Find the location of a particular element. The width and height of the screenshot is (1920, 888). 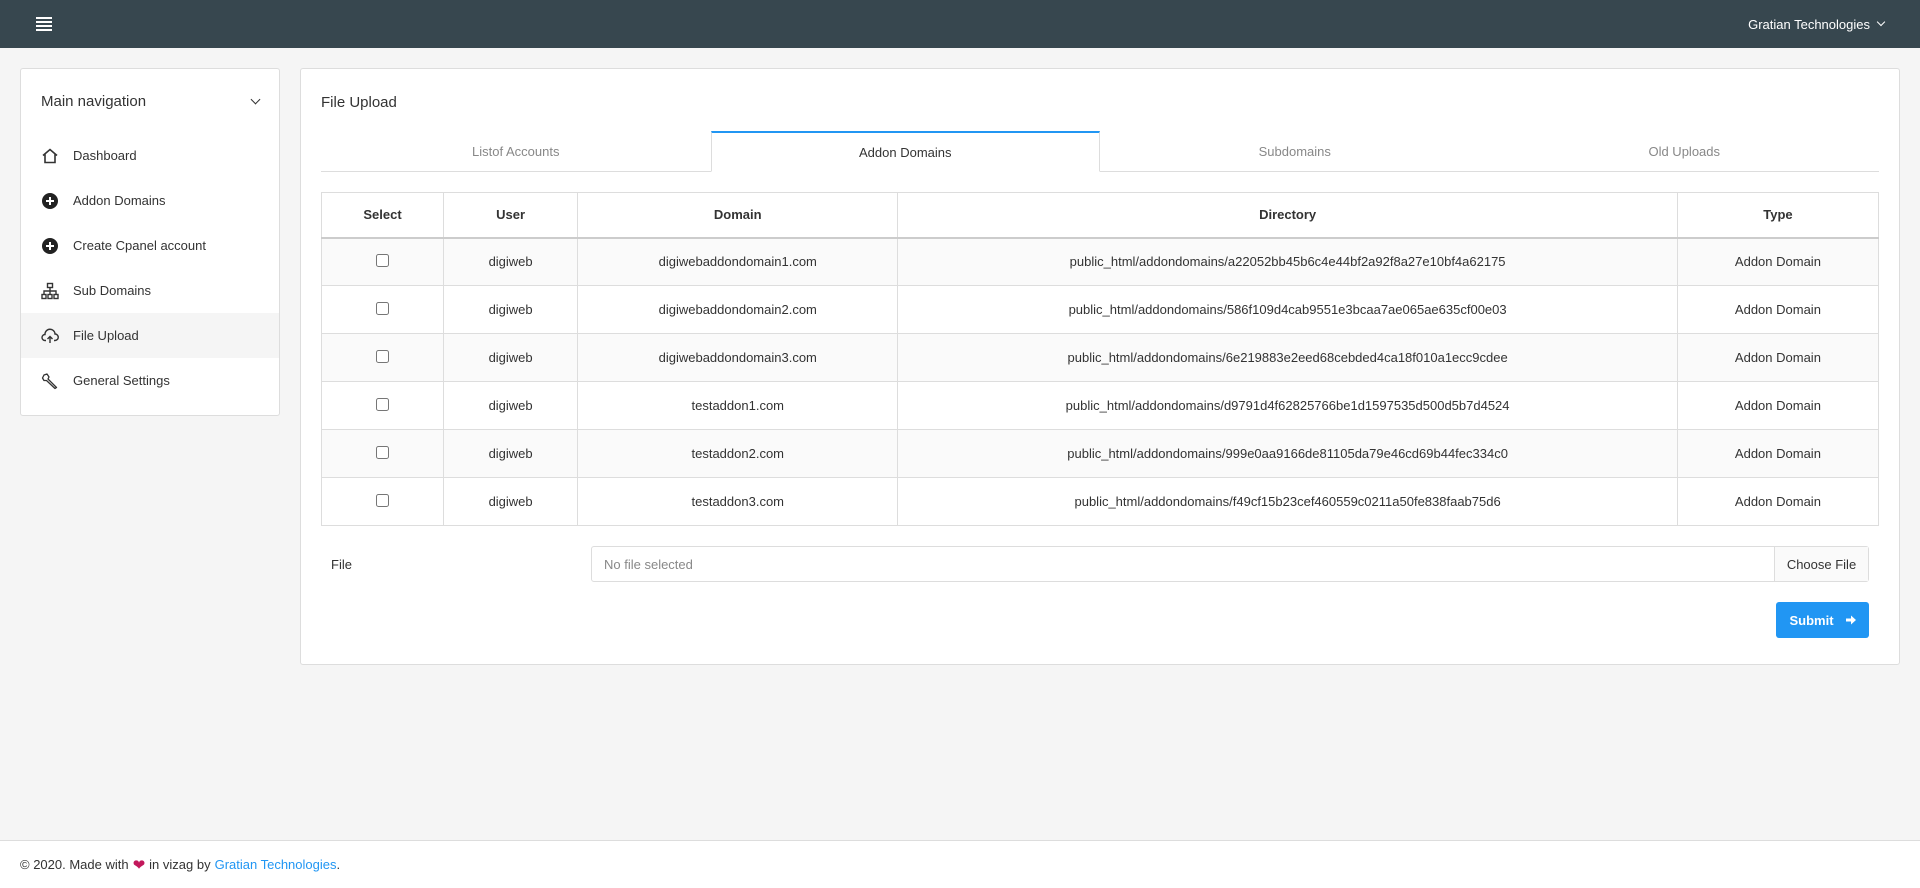

sidebar-item-label: File Upload is located at coordinates (106, 335).